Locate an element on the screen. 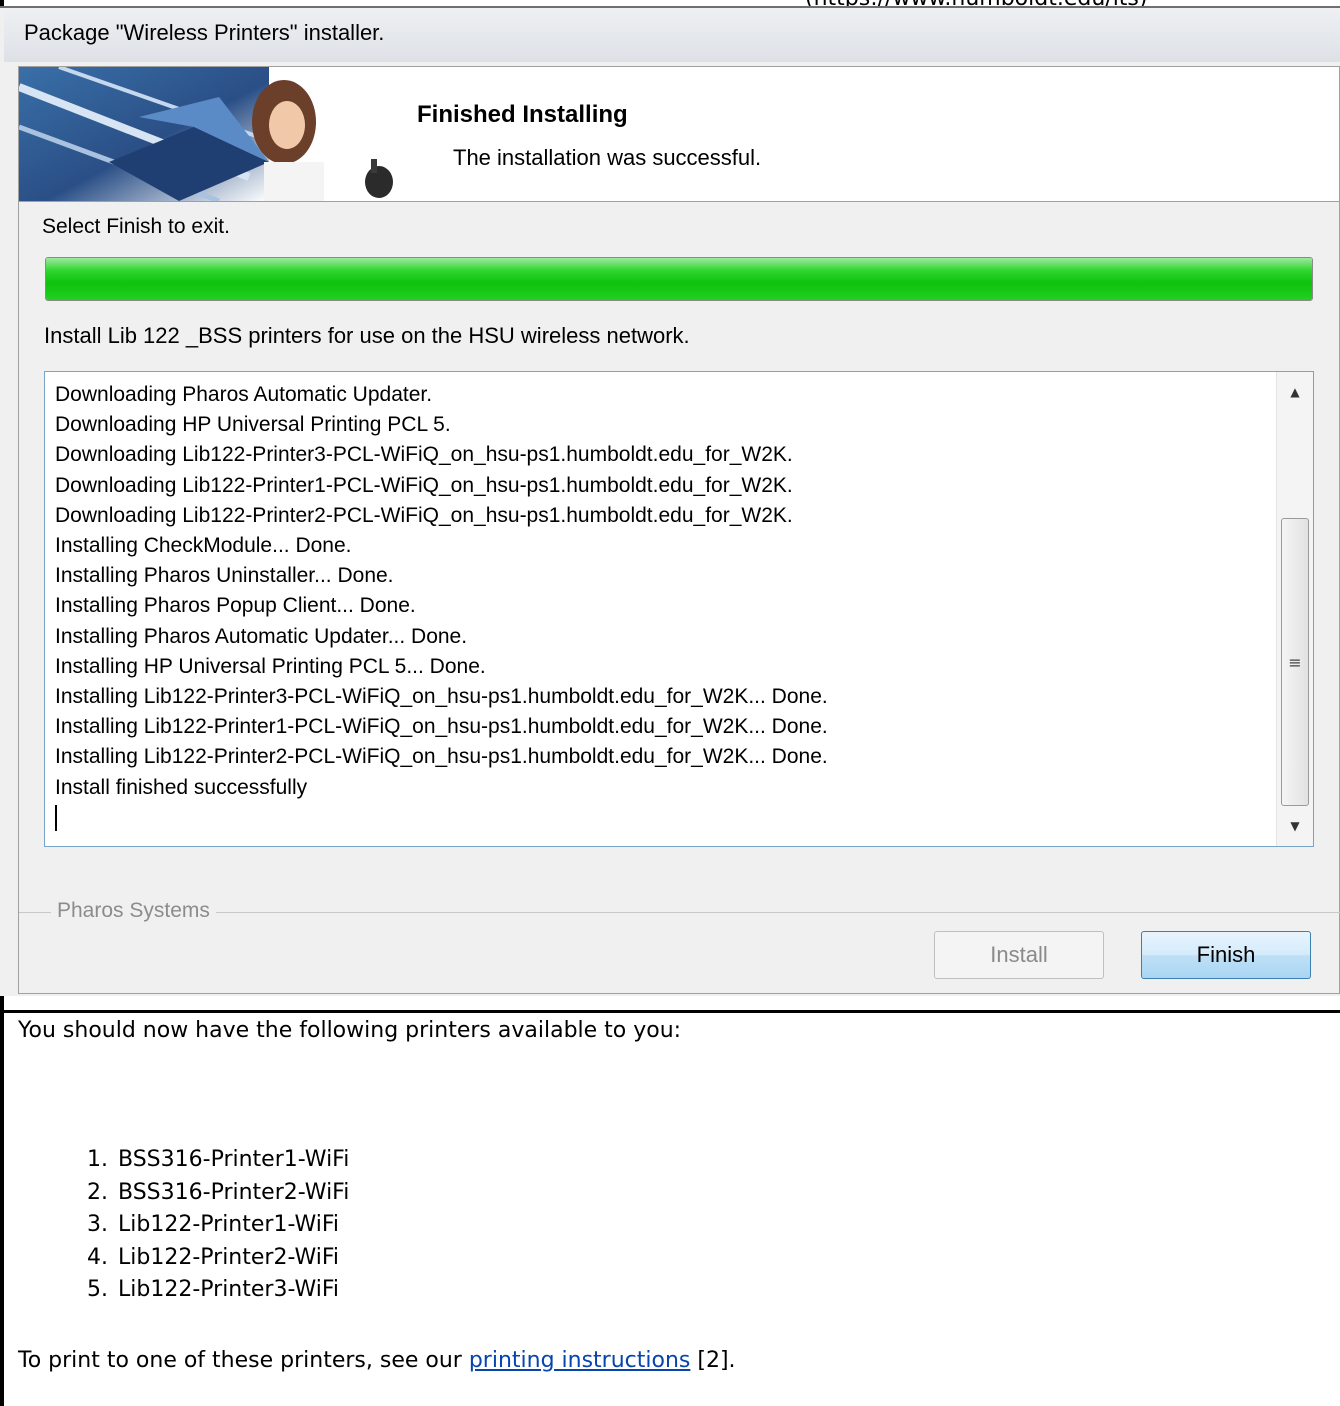 The height and width of the screenshot is (1406, 1340). list-item: 2. BSS316-Printer2-WiFi is located at coordinates (218, 1192).